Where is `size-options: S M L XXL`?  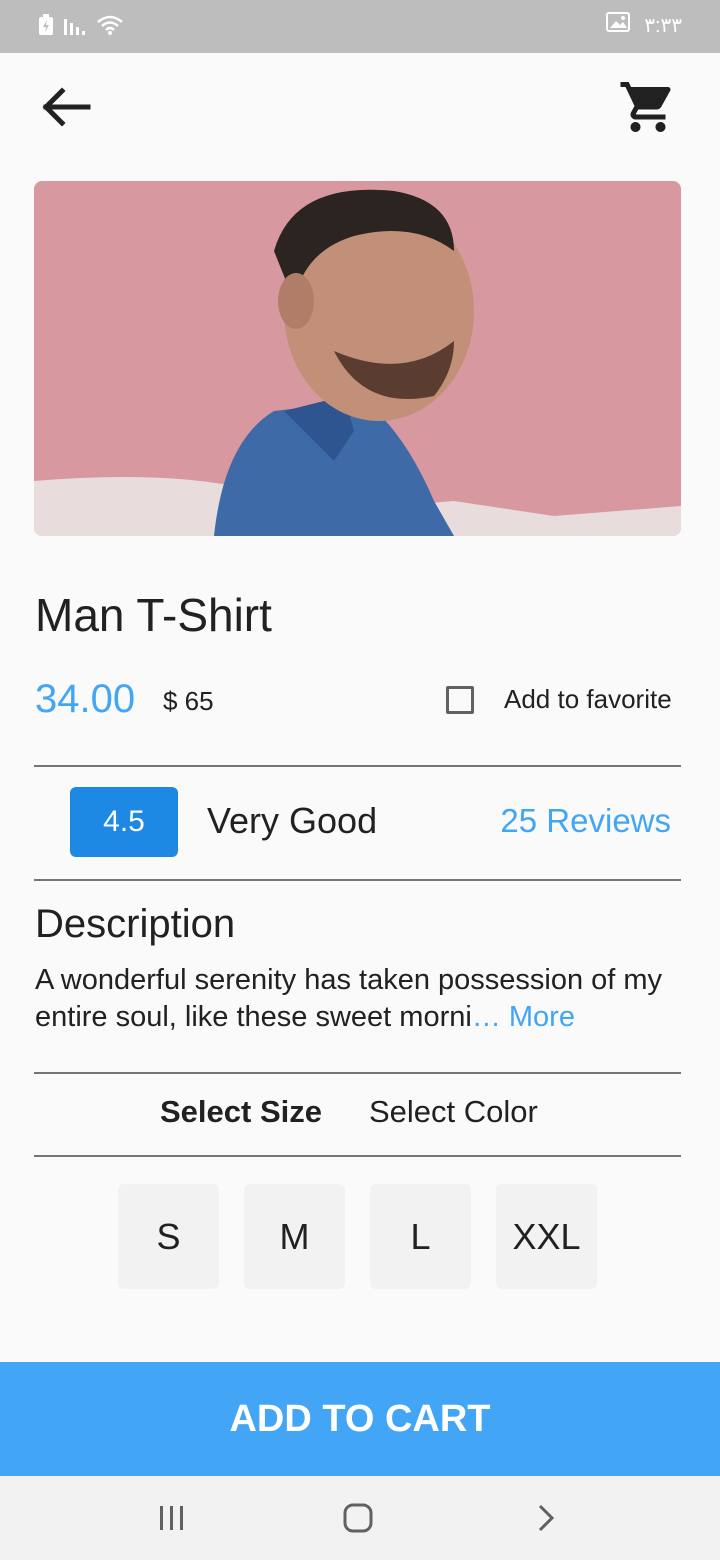 size-options: S M L XXL is located at coordinates (357, 1236).